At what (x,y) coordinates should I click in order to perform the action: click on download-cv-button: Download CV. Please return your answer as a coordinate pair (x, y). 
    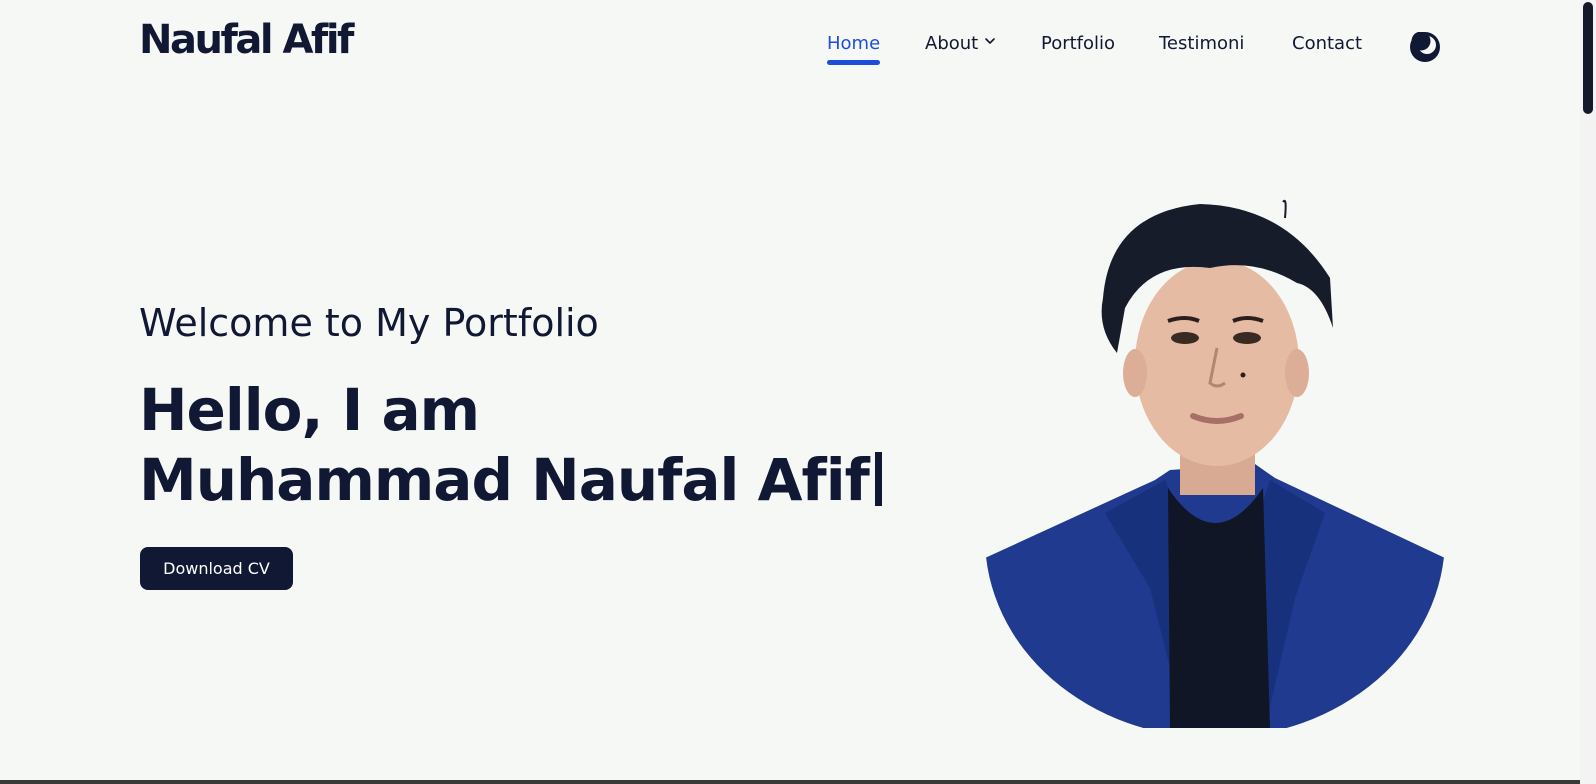
    Looking at the image, I should click on (216, 568).